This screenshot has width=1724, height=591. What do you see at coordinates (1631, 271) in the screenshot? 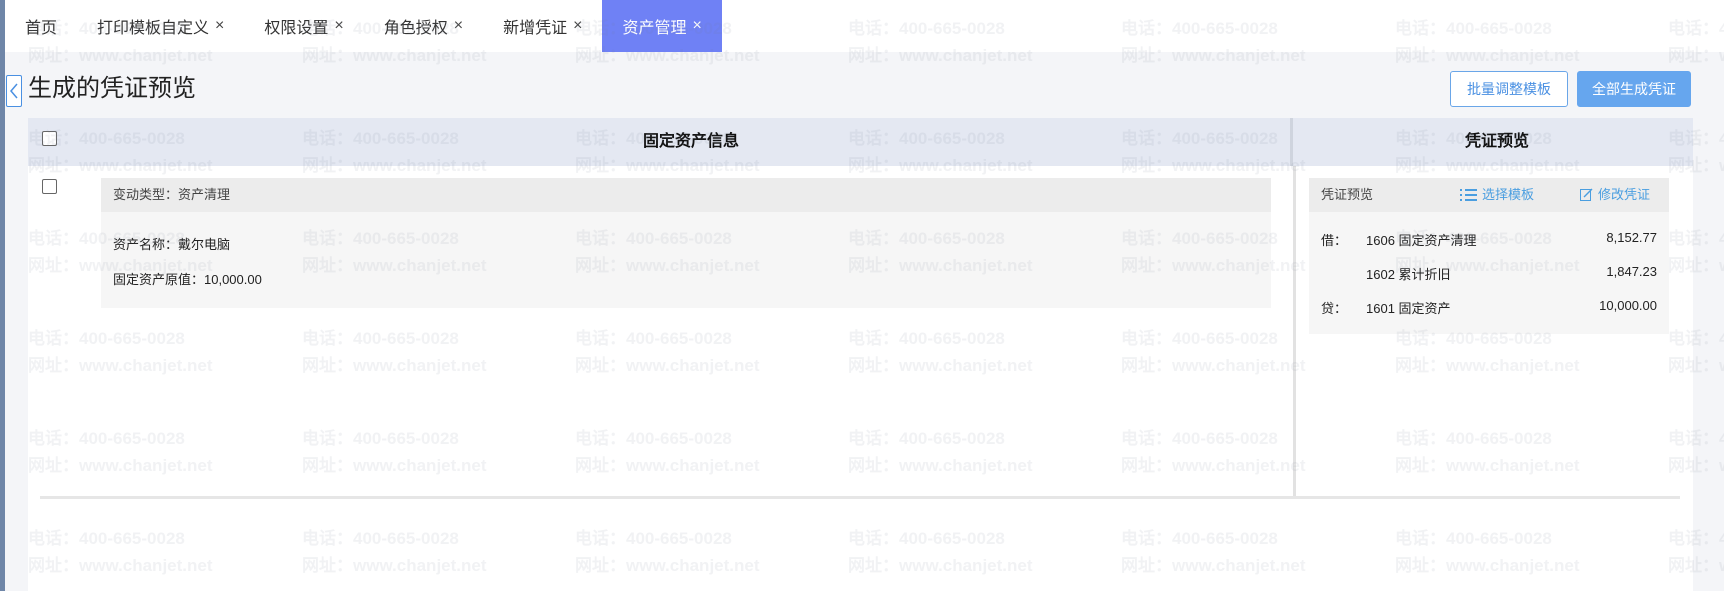
I see `entry-amount: 1,847.23` at bounding box center [1631, 271].